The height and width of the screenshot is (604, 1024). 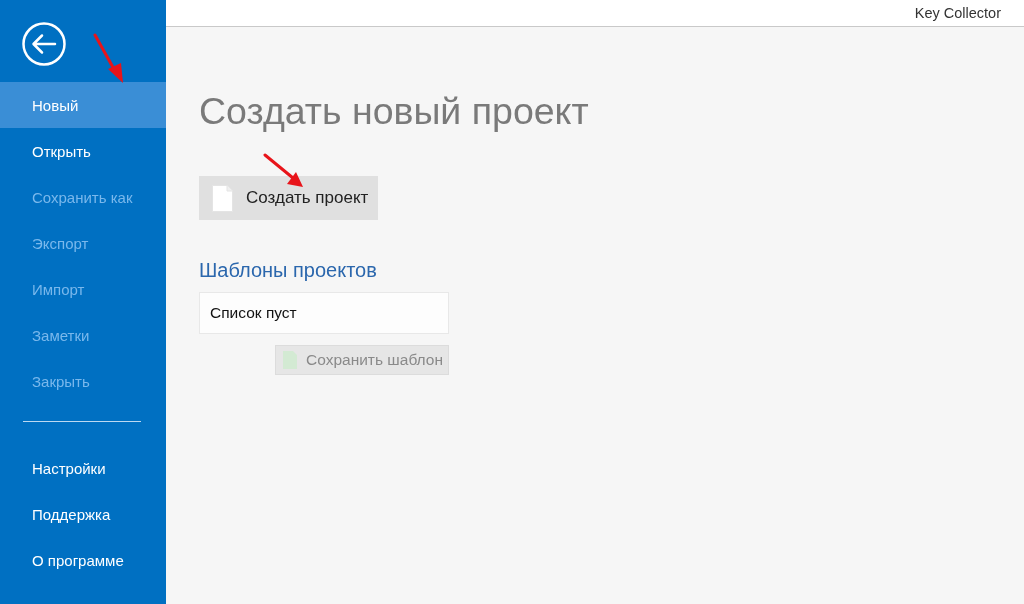 I want to click on sidebar-item: Открыть, so click(x=83, y=151).